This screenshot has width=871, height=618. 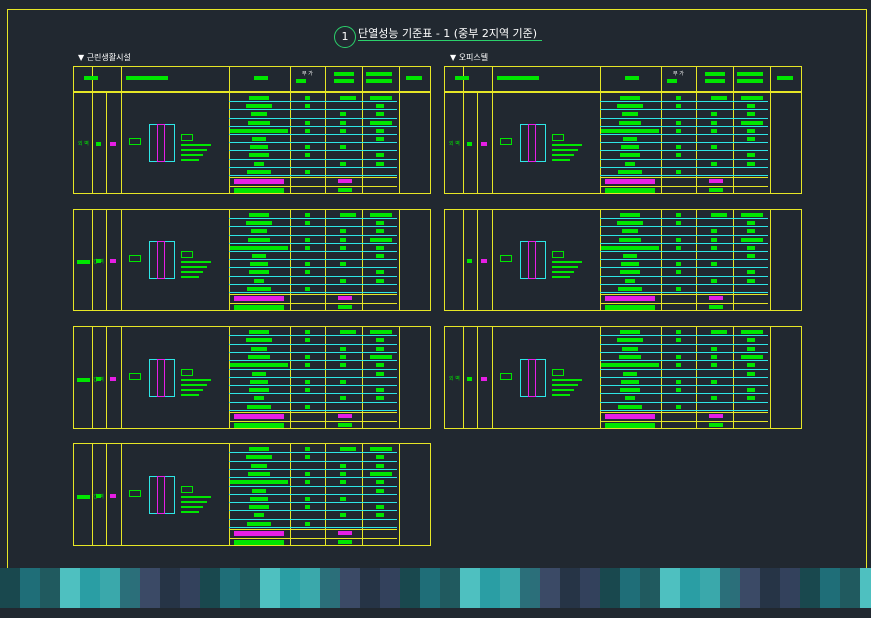 What do you see at coordinates (252, 377) in the screenshot?
I see `section-table-l3: 간 벽` at bounding box center [252, 377].